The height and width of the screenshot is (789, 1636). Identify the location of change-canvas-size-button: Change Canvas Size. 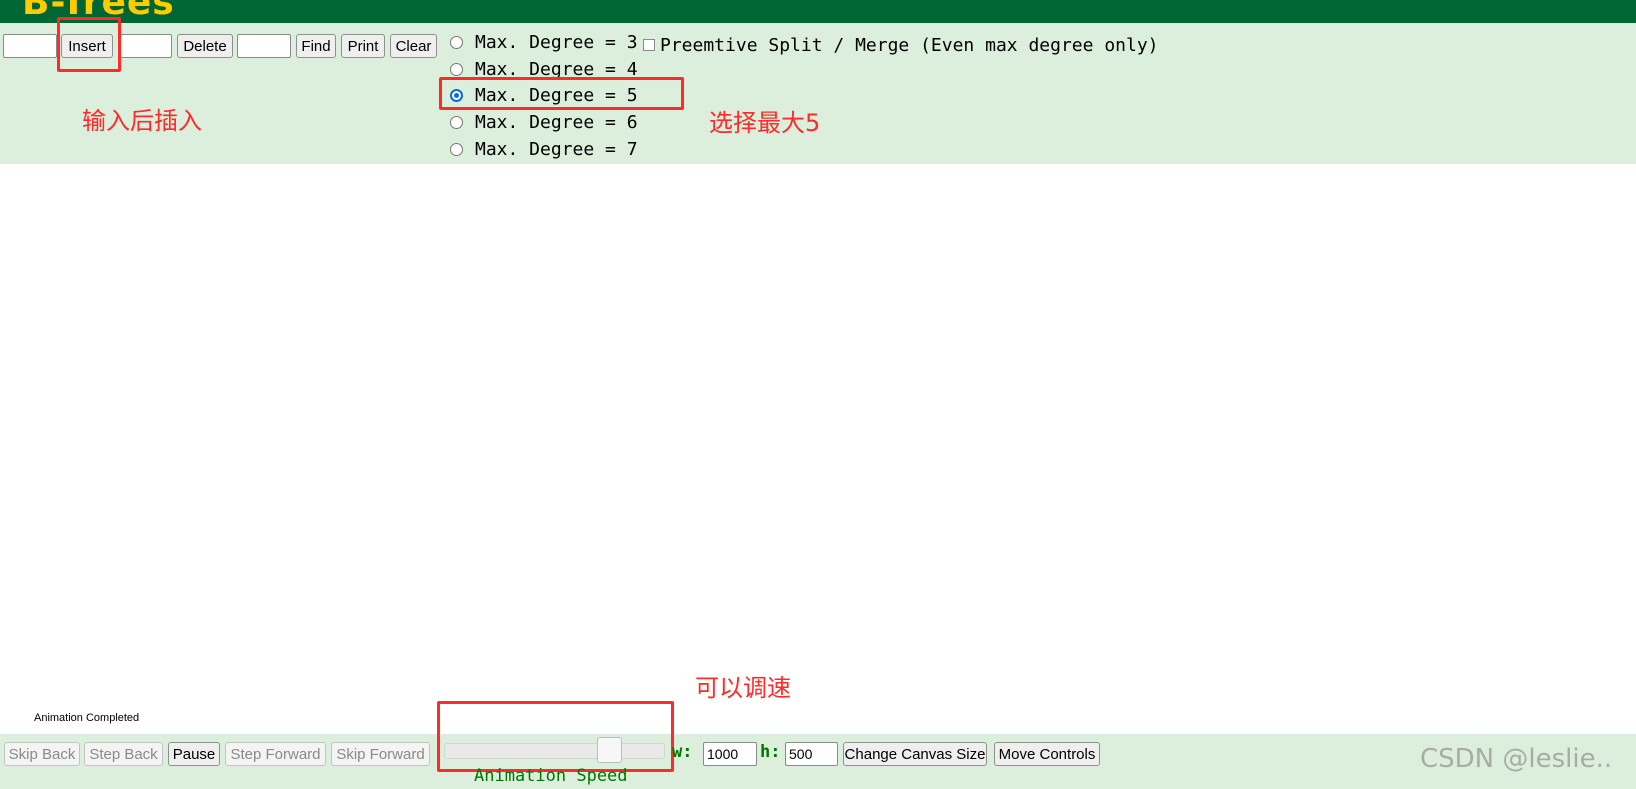
(915, 754).